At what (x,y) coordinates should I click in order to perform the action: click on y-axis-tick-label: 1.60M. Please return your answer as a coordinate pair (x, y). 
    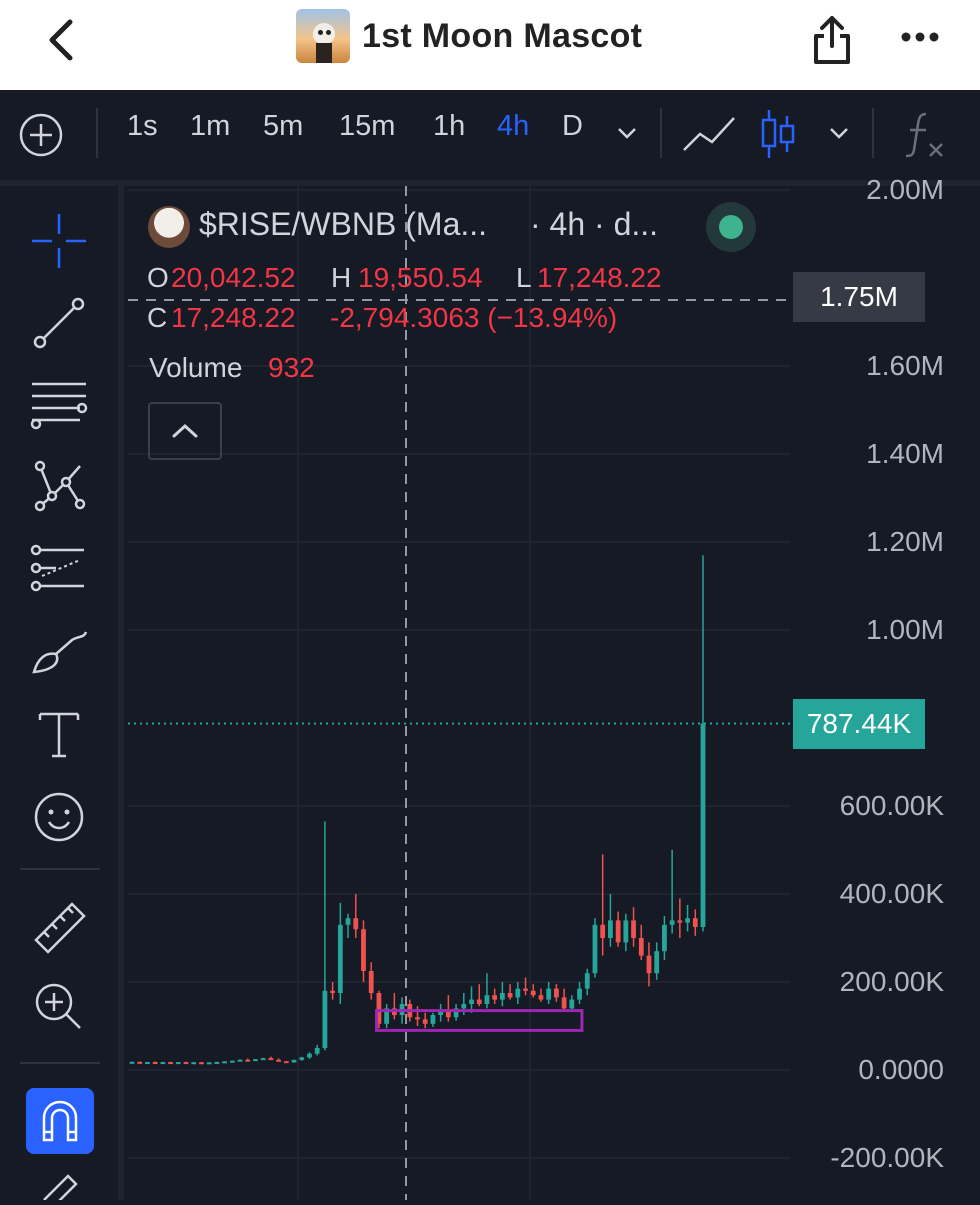
    Looking at the image, I should click on (905, 365).